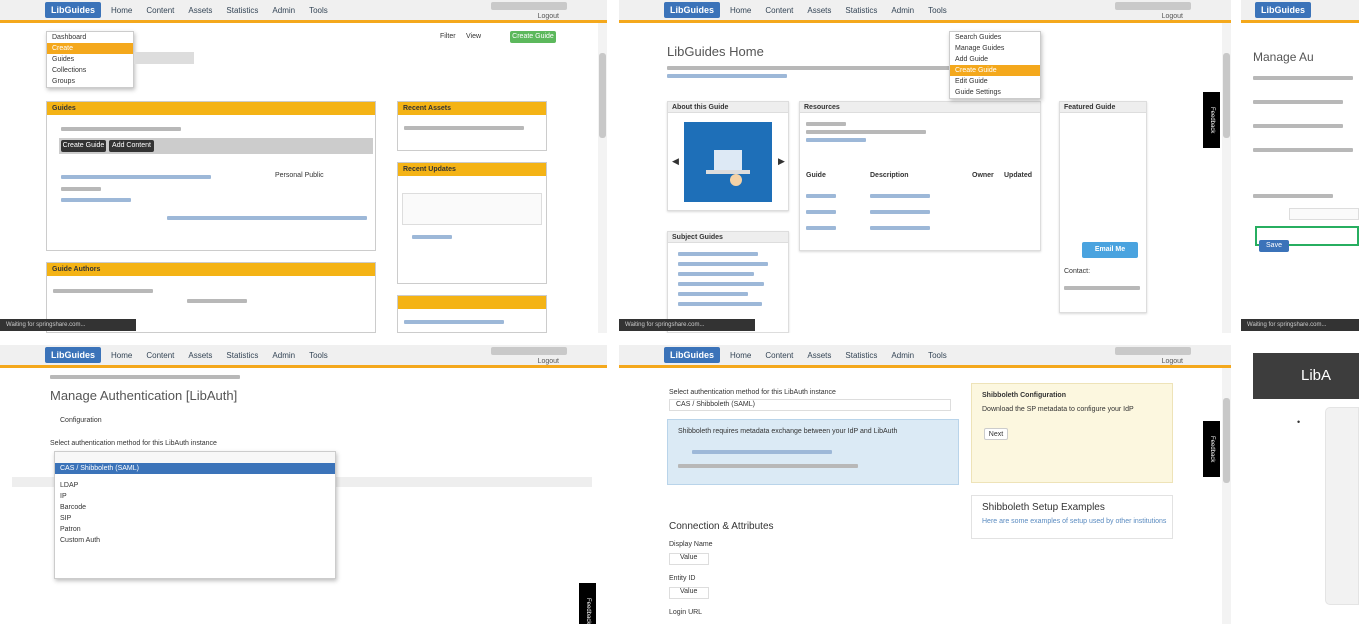 This screenshot has width=1359, height=624. I want to click on dropdown-item: Guide Settings, so click(995, 92).